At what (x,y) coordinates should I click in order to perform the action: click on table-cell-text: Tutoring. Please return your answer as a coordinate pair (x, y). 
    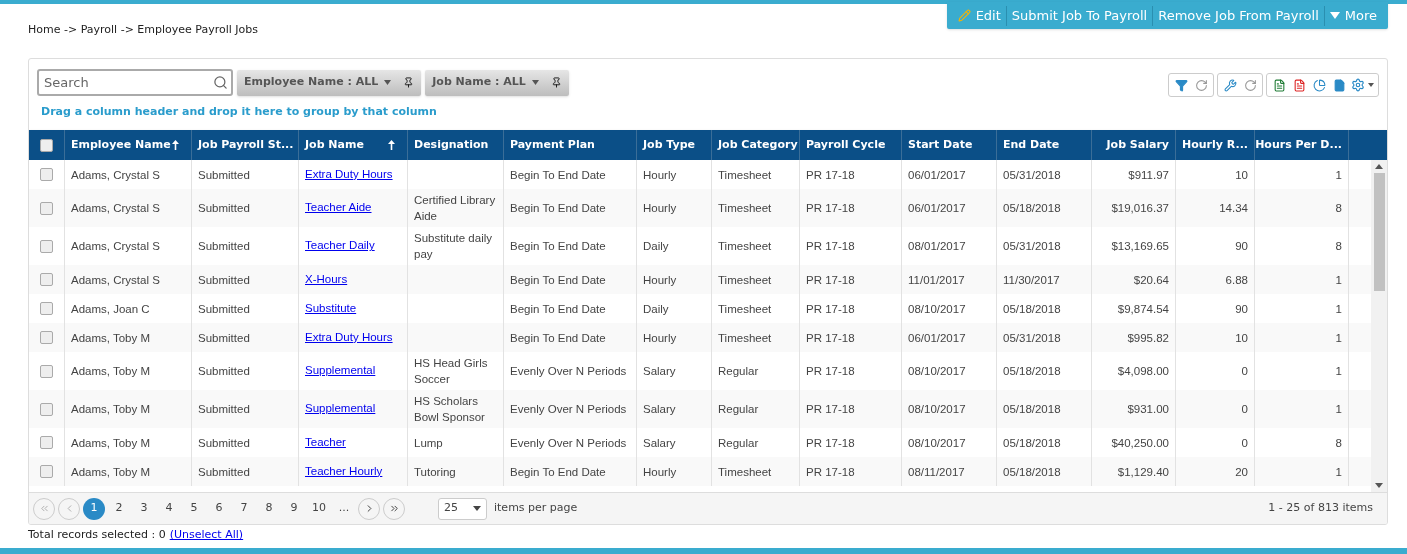
    Looking at the image, I should click on (435, 472).